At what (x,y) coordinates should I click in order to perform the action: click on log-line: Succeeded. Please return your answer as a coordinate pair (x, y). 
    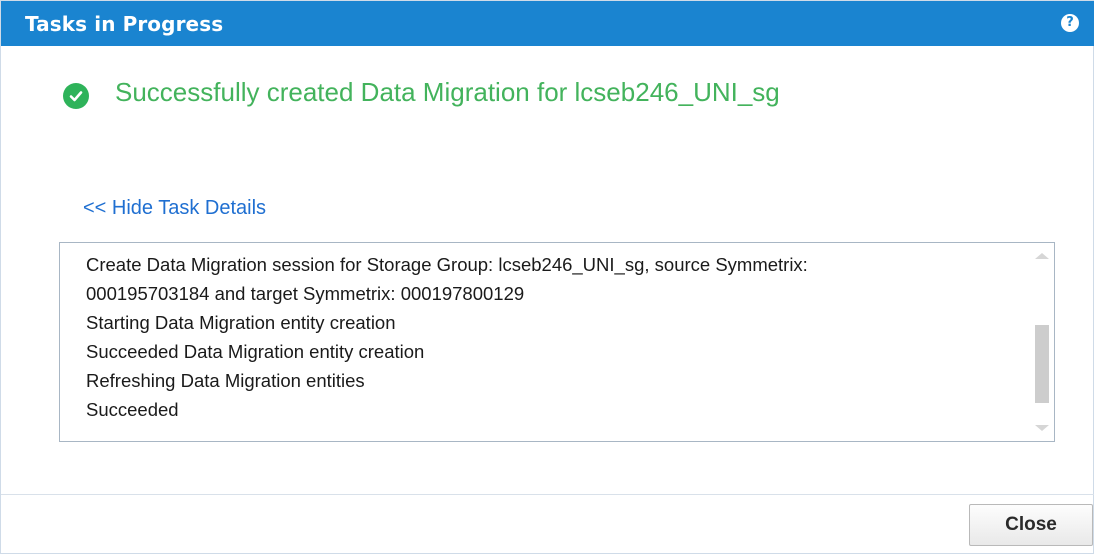
    Looking at the image, I should click on (132, 409).